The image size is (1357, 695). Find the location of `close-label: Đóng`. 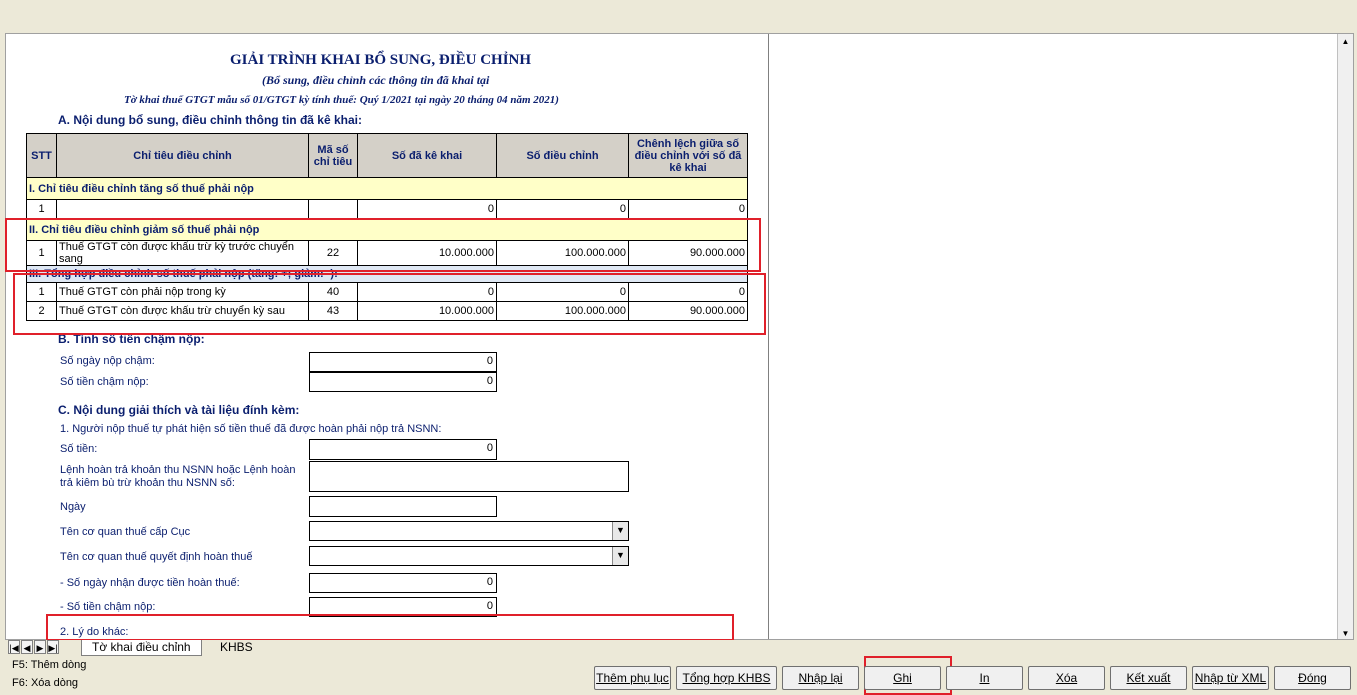

close-label: Đóng is located at coordinates (1312, 678).